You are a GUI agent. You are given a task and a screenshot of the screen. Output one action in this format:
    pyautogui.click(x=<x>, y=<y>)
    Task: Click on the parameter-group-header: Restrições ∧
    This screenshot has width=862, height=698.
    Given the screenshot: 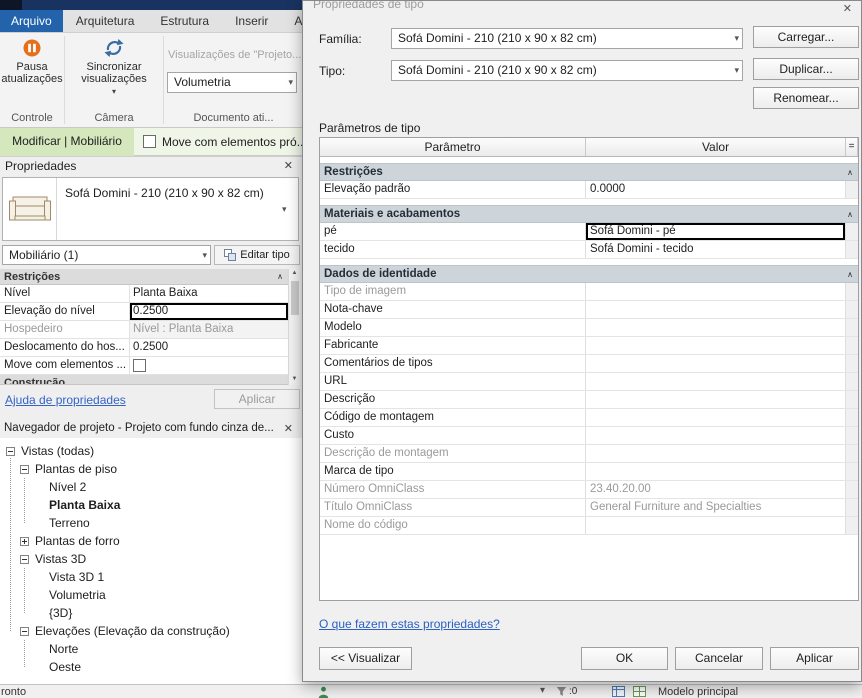 What is the action you would take?
    pyautogui.click(x=589, y=172)
    